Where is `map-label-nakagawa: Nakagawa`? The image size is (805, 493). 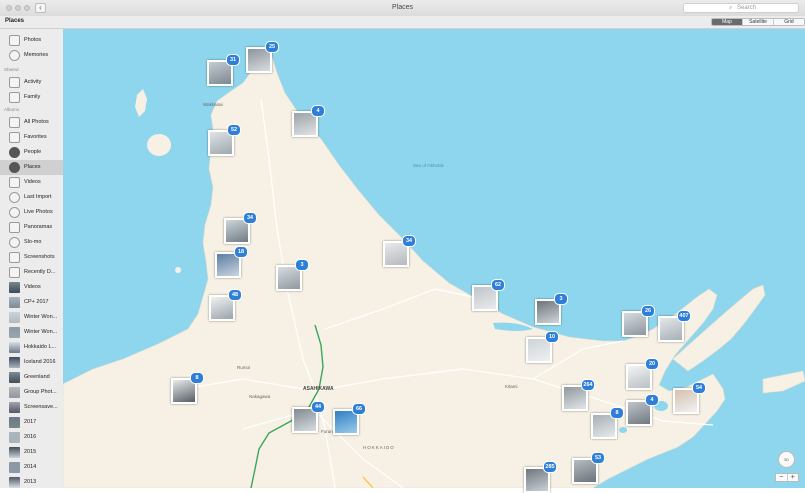
map-label-nakagawa: Nakagawa is located at coordinates (260, 396).